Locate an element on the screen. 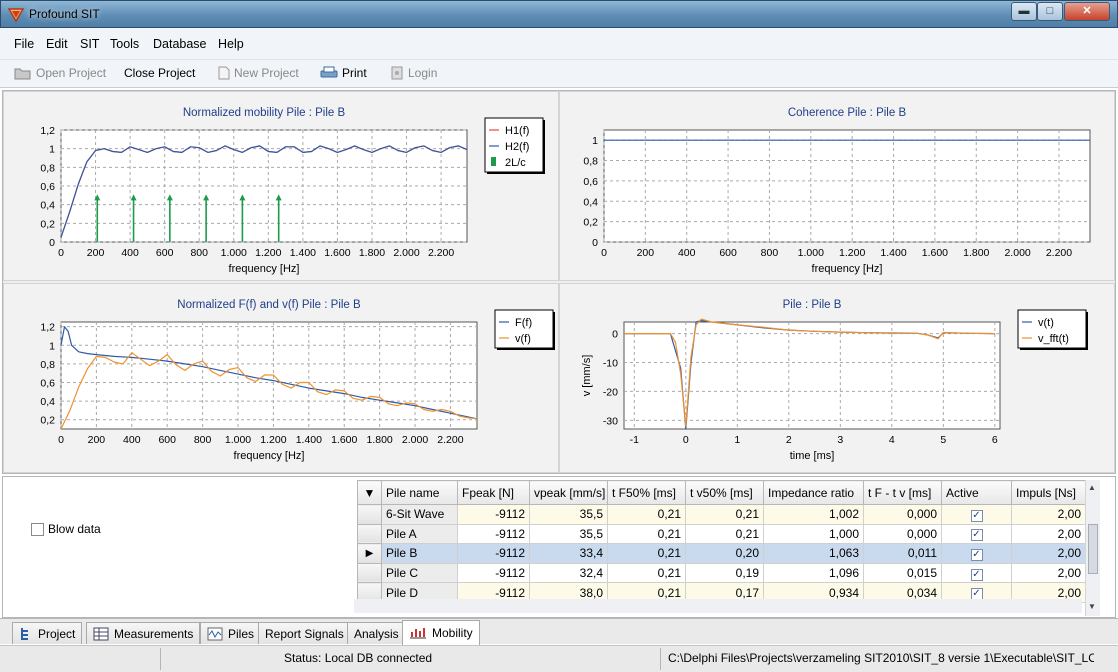 This screenshot has width=1118, height=672. cell-tv50: 0,20 is located at coordinates (724, 553).